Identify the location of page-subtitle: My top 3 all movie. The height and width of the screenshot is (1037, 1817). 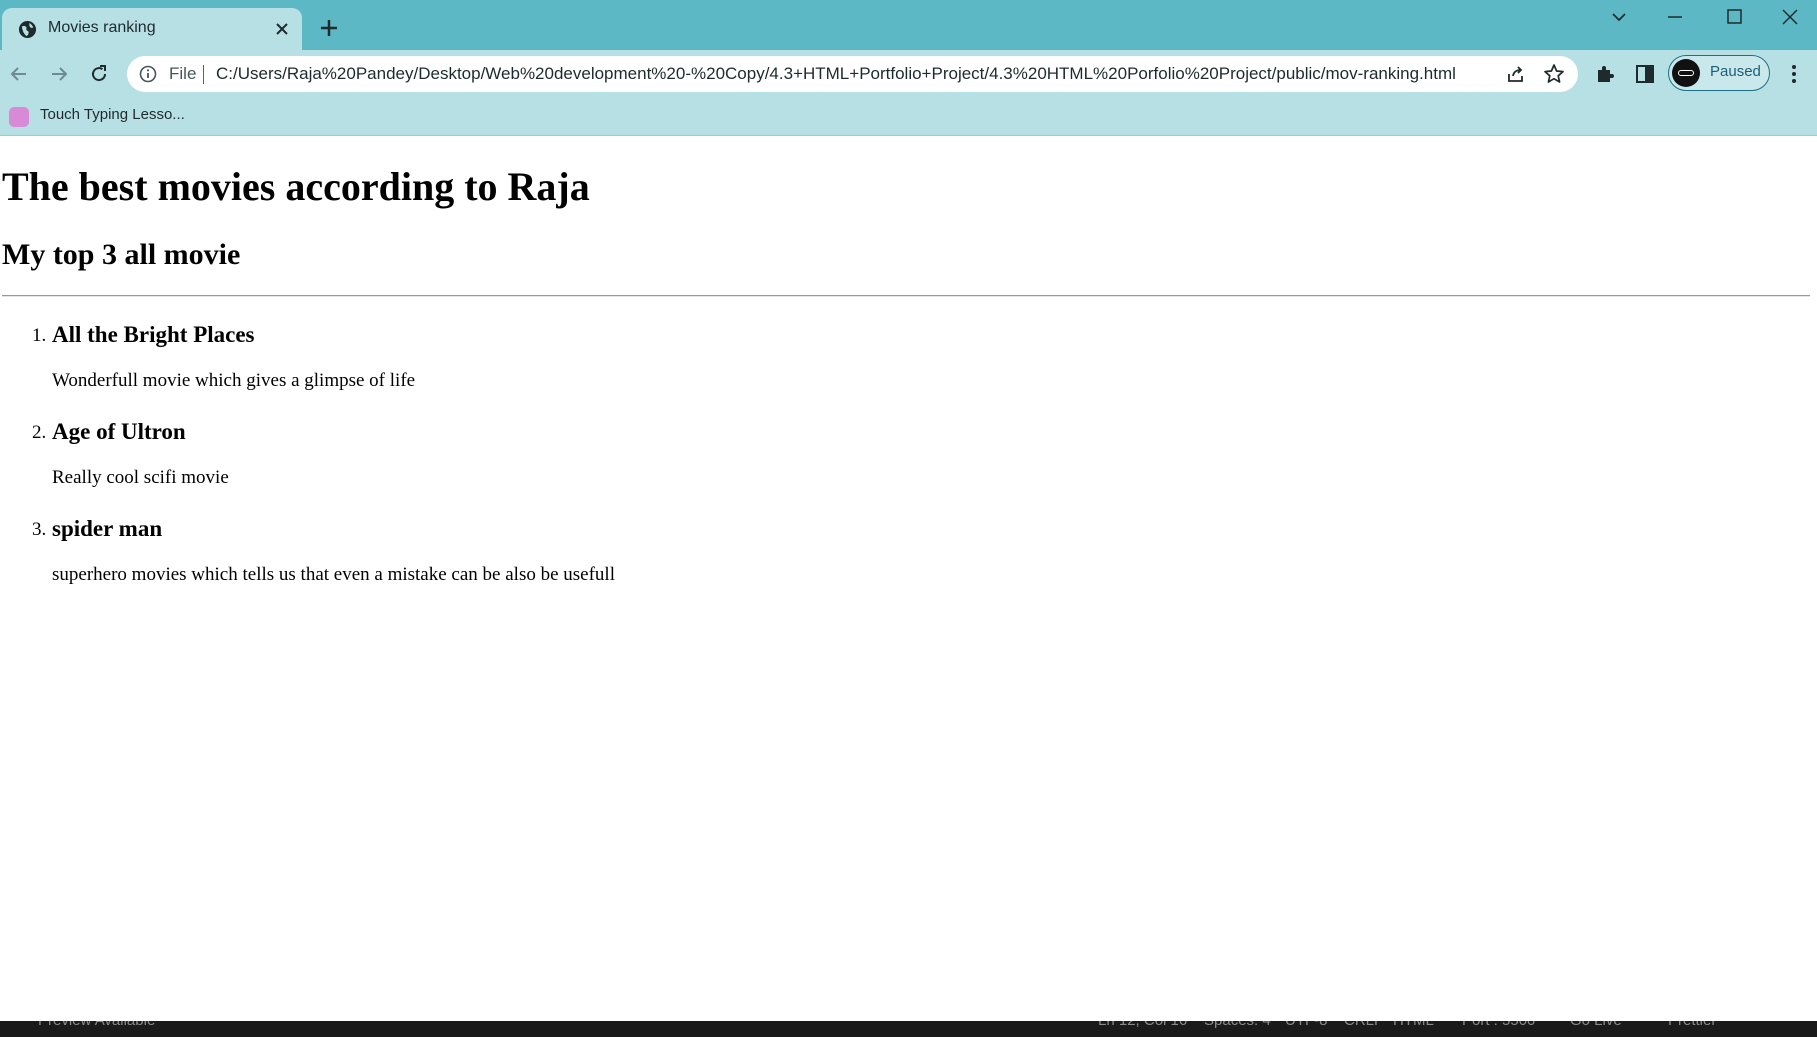
(121, 254).